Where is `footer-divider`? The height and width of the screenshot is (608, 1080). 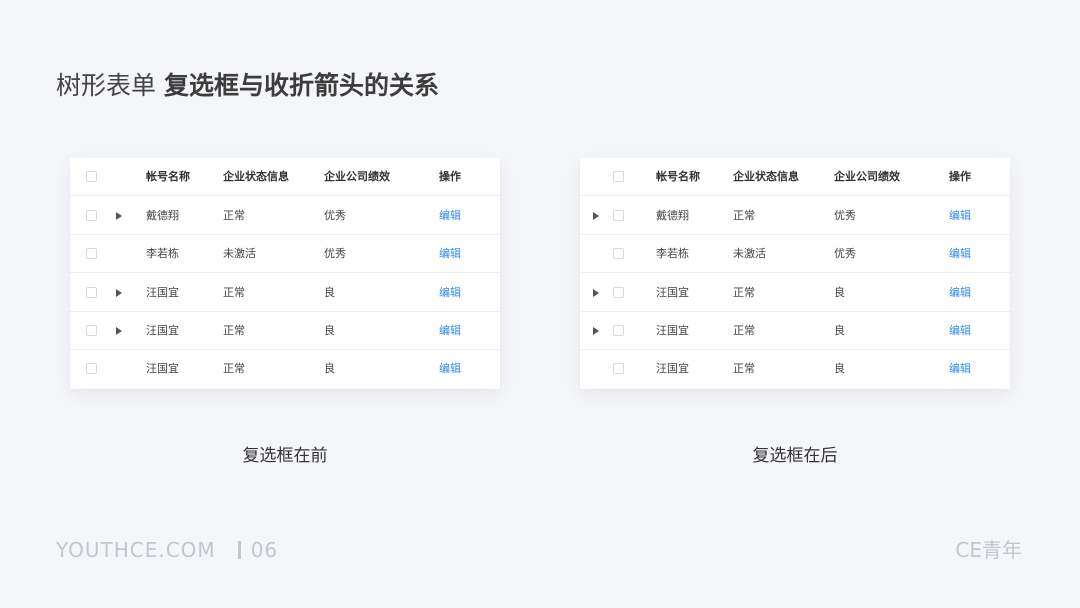
footer-divider is located at coordinates (239, 550).